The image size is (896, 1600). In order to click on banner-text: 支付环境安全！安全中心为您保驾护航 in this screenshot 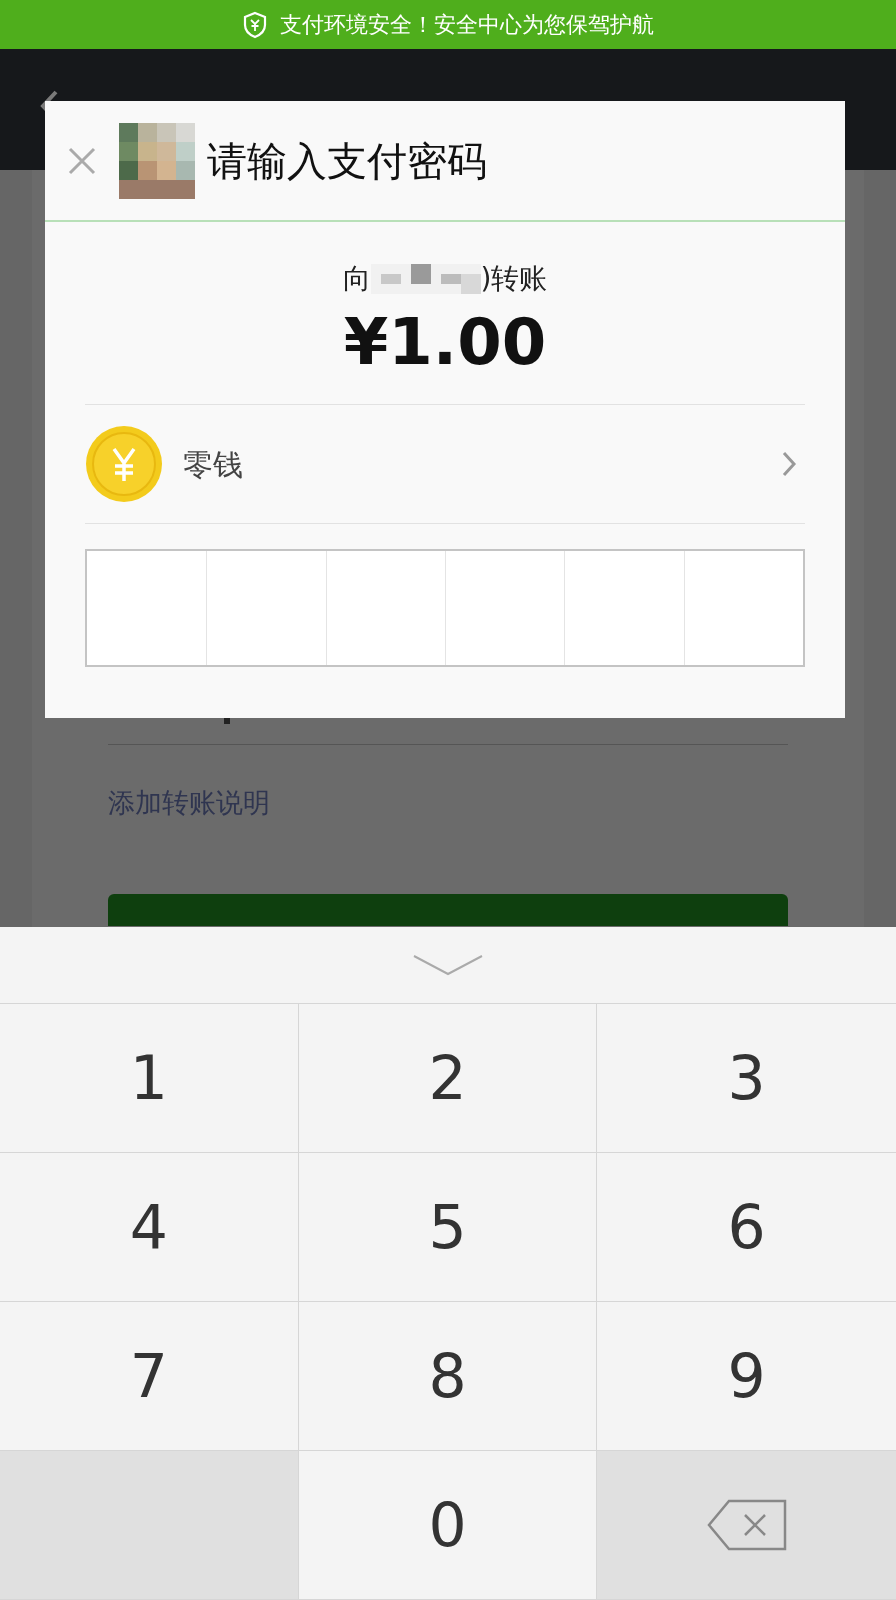, I will do `click(467, 25)`.